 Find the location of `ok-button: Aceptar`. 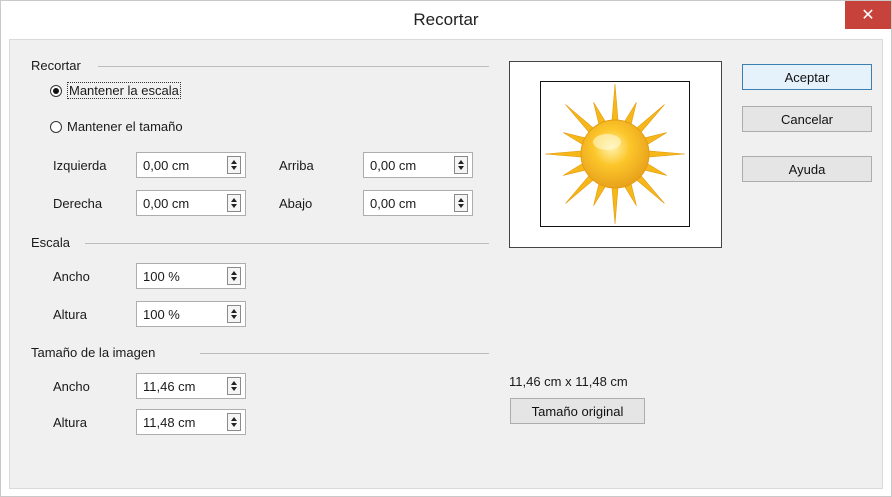

ok-button: Aceptar is located at coordinates (807, 77).